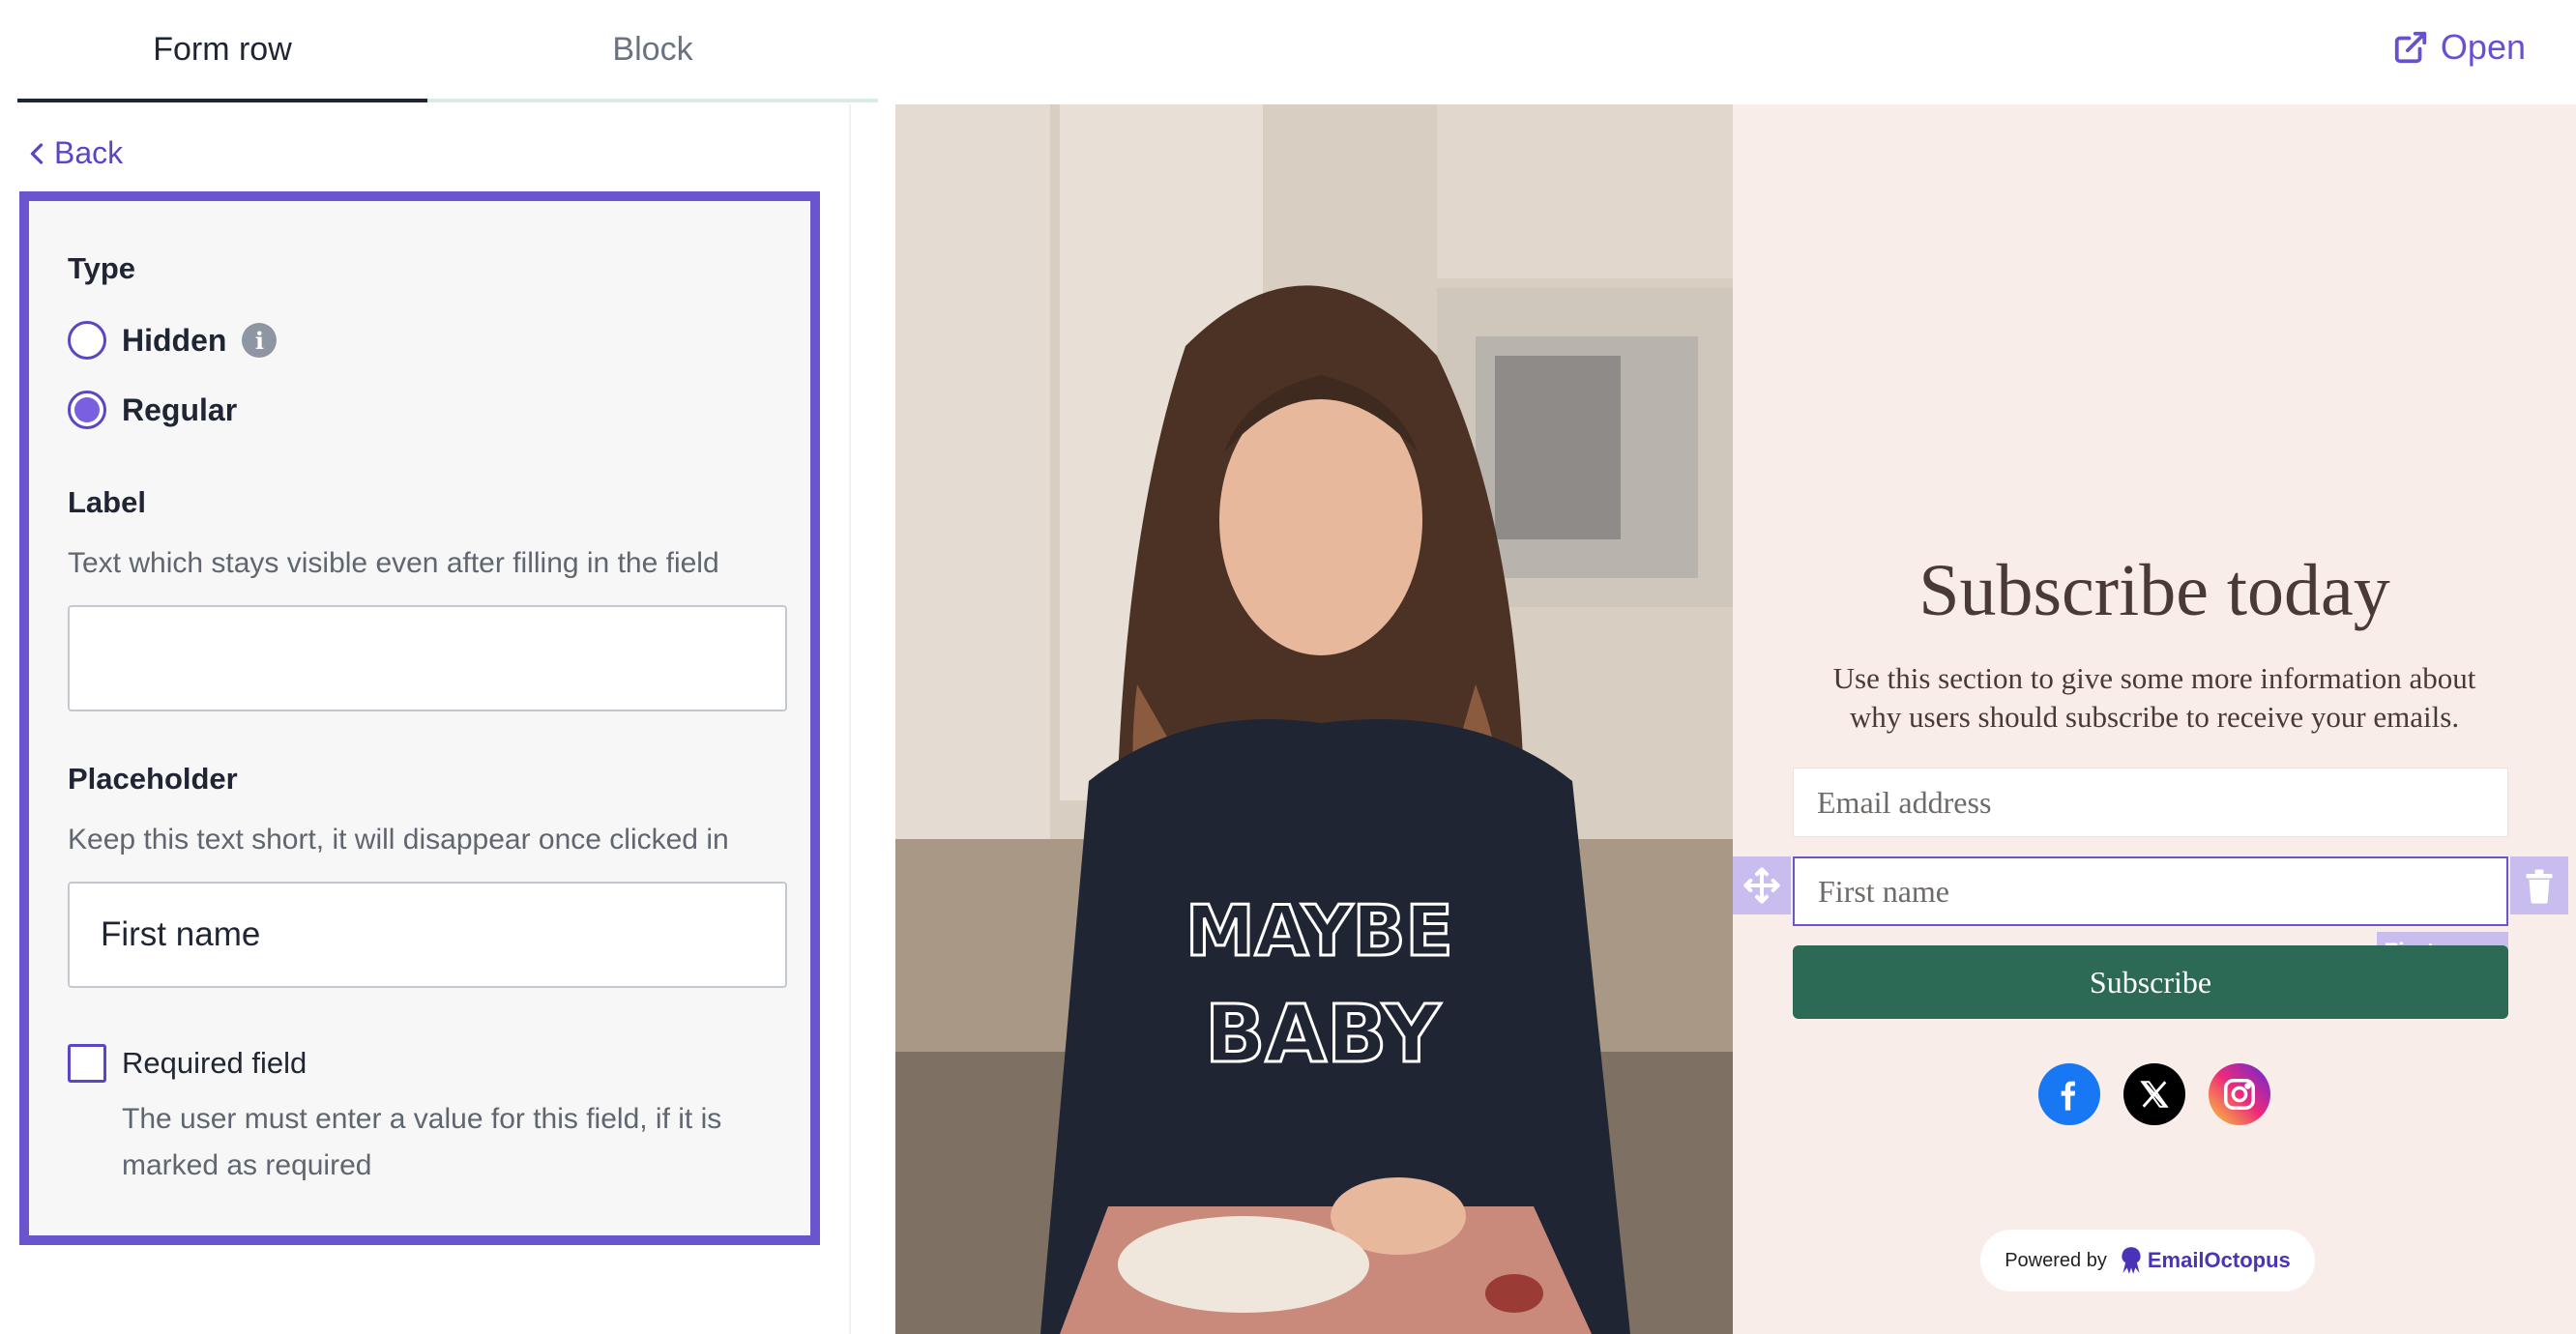 This screenshot has height=1334, width=2576. I want to click on open-link: Open, so click(2459, 47).